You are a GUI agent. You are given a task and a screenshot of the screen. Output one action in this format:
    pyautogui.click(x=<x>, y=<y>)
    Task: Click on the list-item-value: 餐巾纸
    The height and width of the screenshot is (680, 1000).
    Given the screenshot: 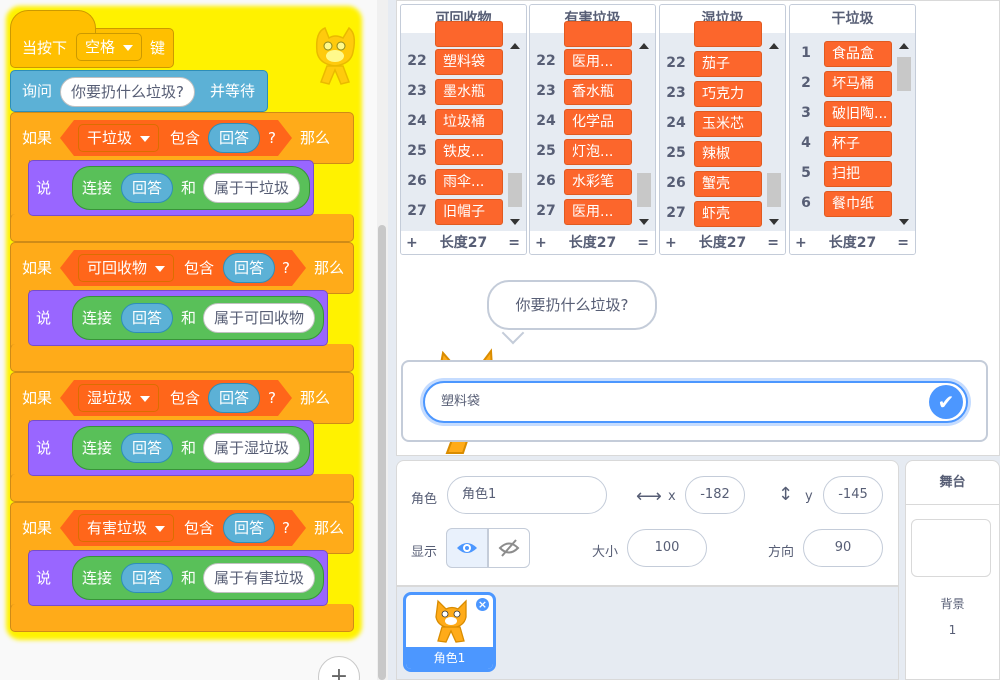 What is the action you would take?
    pyautogui.click(x=858, y=204)
    